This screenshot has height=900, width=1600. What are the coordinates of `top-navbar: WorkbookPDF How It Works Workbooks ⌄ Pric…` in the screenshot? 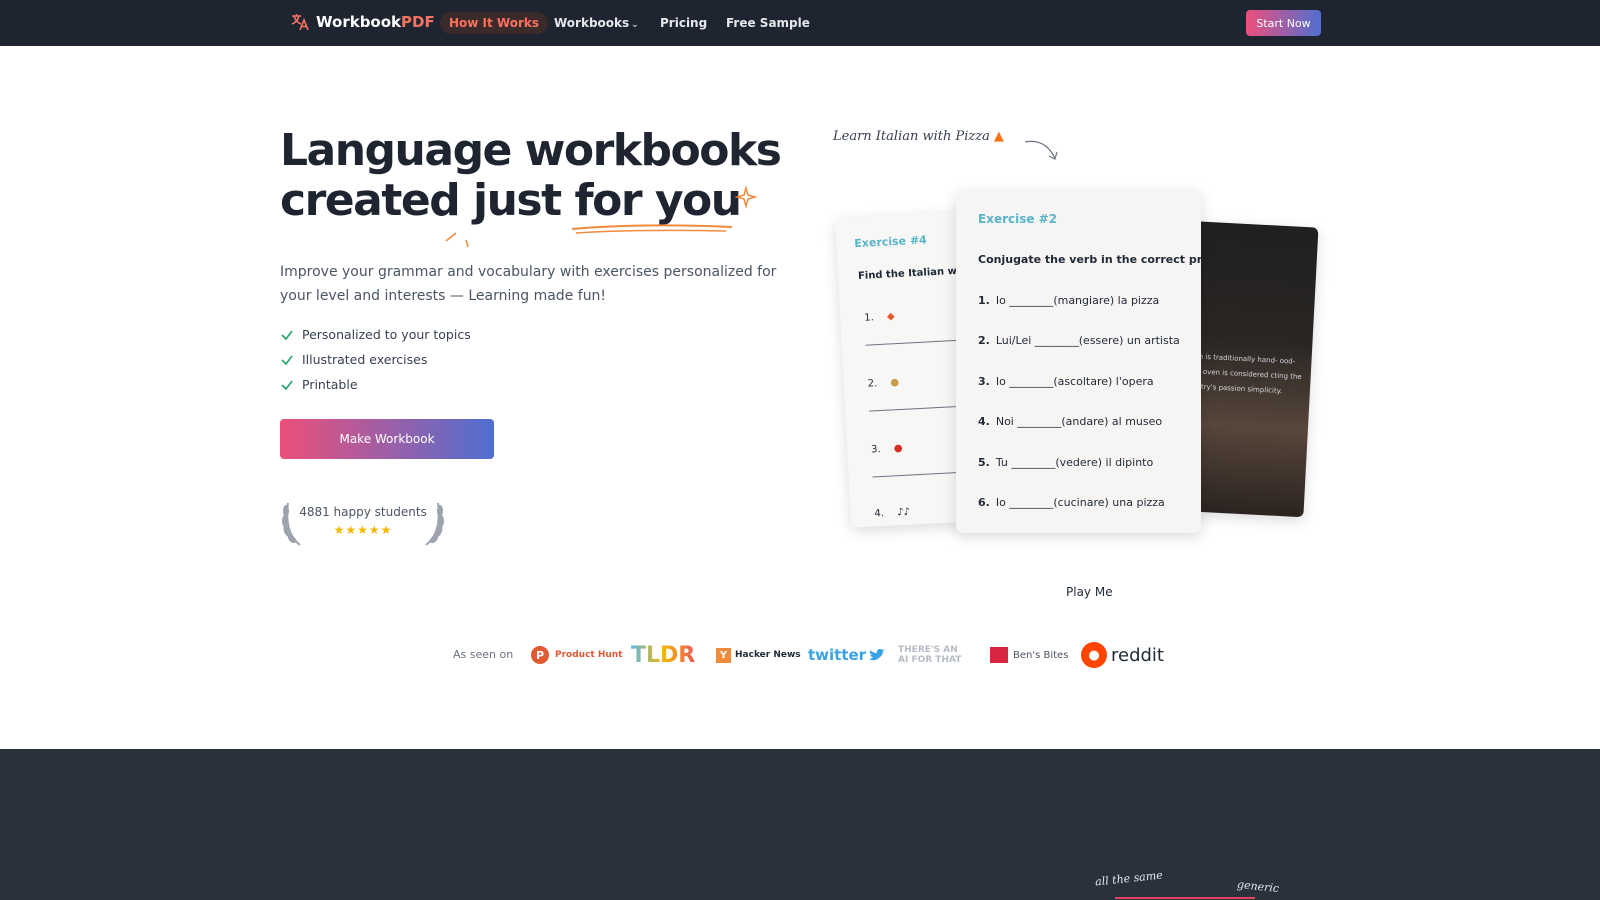 It's located at (800, 23).